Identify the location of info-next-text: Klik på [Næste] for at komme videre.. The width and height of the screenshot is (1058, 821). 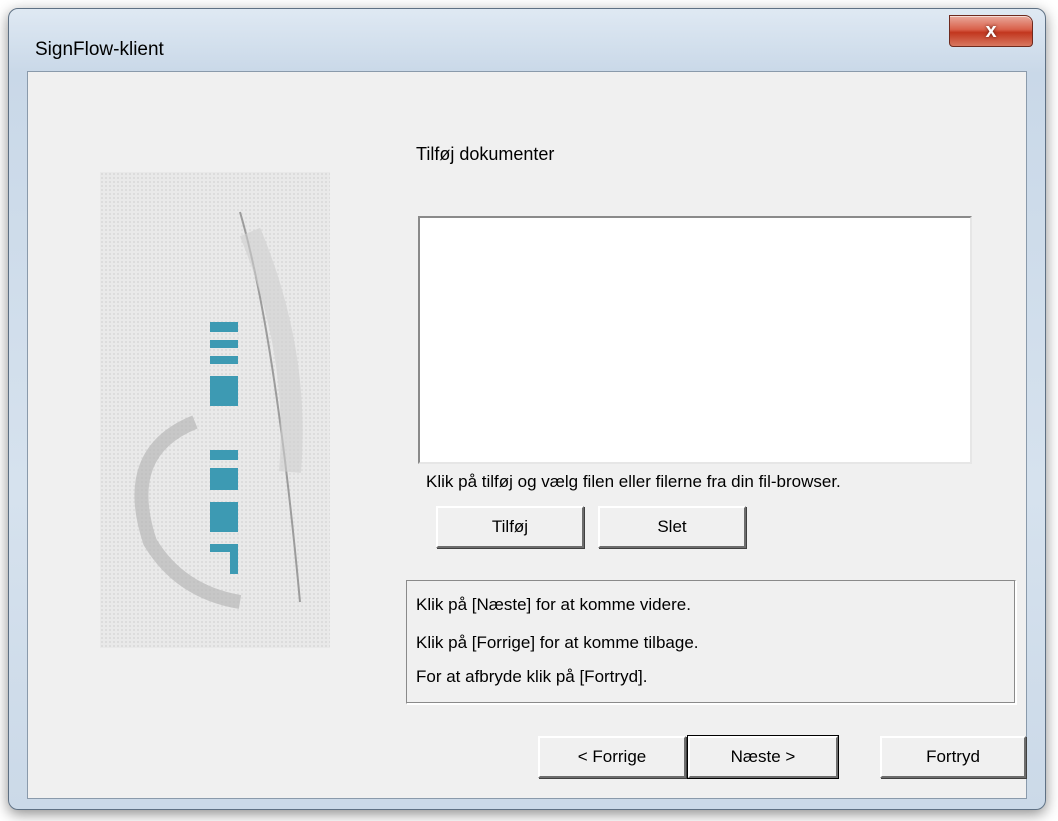
(553, 604).